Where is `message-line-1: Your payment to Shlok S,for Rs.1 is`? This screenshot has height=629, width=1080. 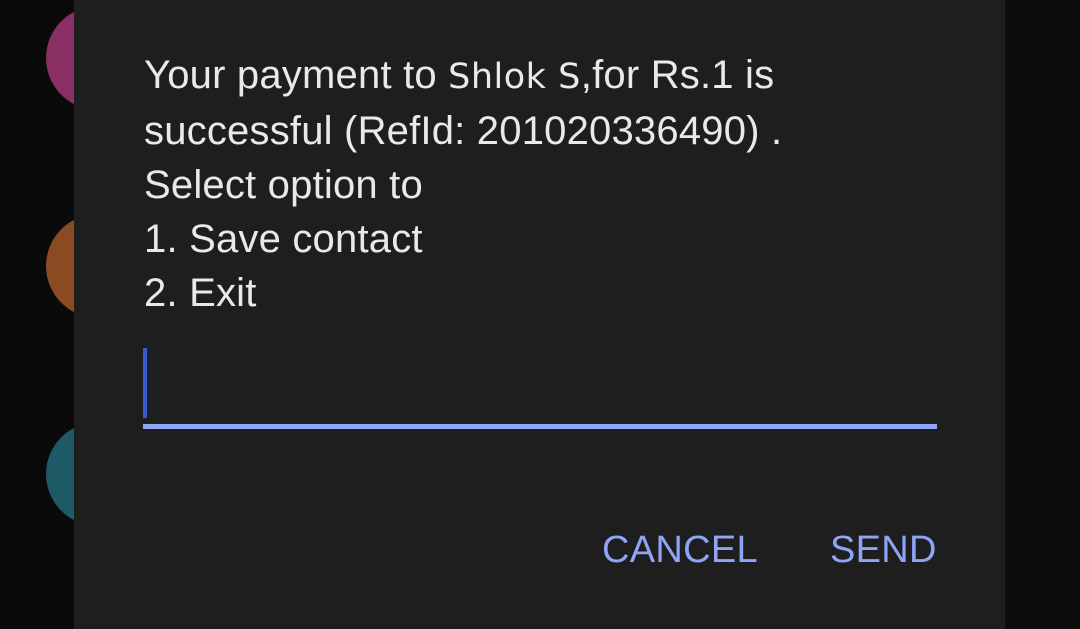 message-line-1: Your payment to Shlok S,for Rs.1 is is located at coordinates (459, 75).